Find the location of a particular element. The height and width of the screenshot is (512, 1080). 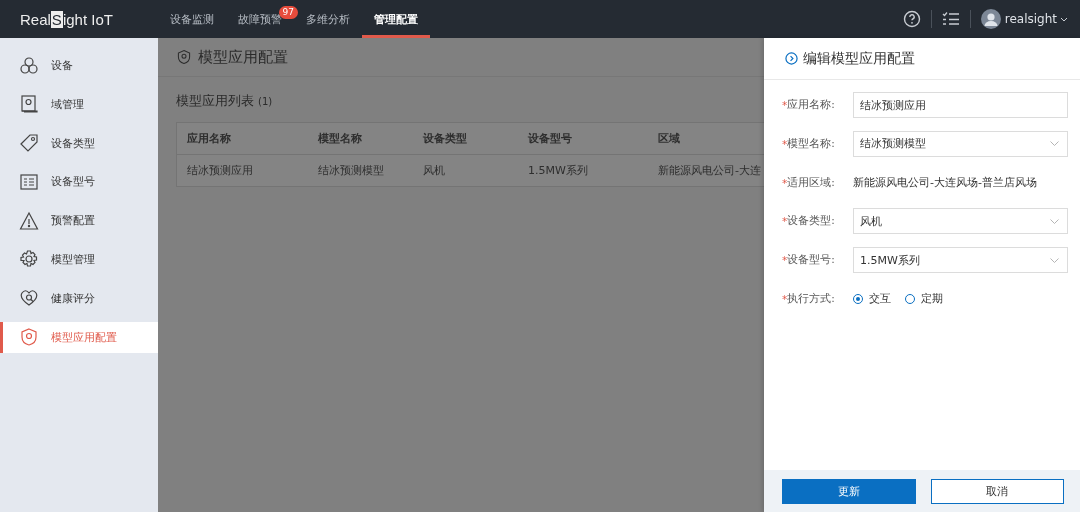

help-icon is located at coordinates (911, 19).